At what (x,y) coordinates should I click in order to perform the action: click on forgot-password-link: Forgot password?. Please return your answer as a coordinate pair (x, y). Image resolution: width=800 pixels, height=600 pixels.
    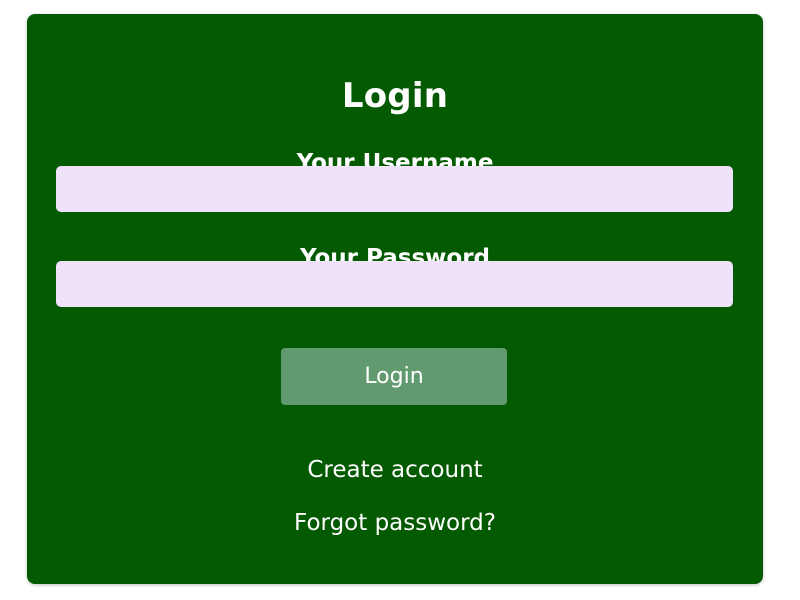
    Looking at the image, I should click on (395, 523).